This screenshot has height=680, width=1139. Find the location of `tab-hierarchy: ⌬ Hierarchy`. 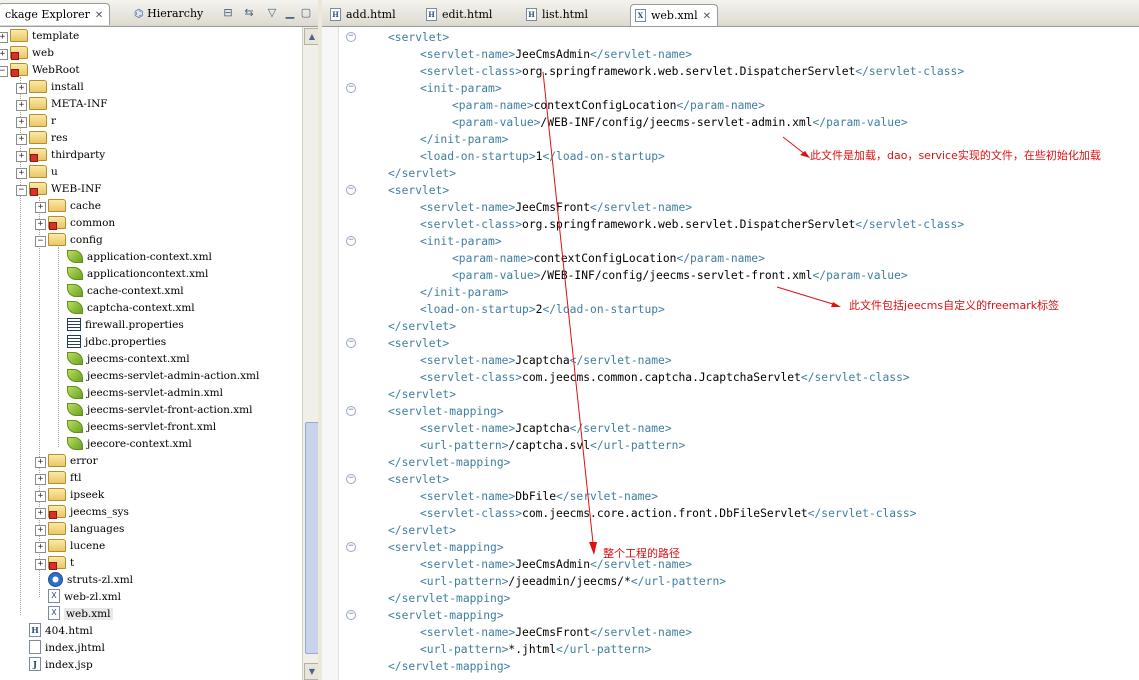

tab-hierarchy: ⌬ Hierarchy is located at coordinates (168, 13).